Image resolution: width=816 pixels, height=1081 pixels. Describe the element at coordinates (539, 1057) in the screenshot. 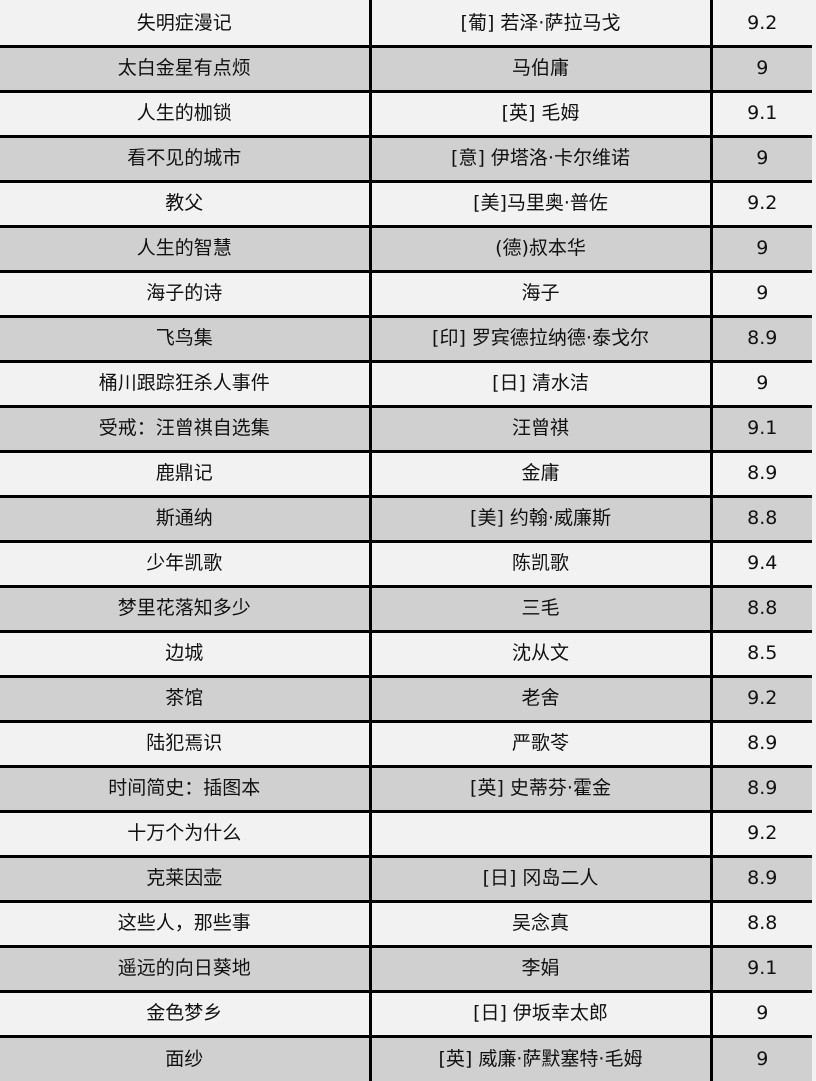

I see `book-author-cell: [英] 威廉·萨默塞特·毛姆` at that location.